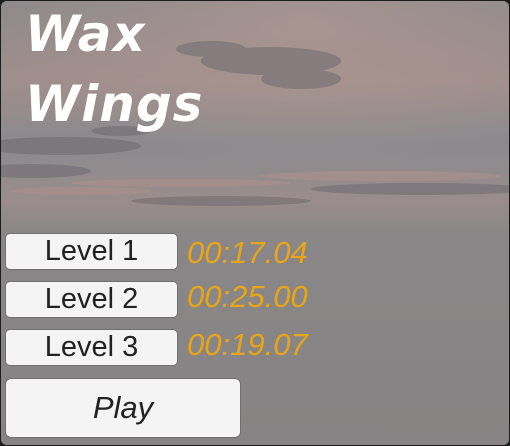 The height and width of the screenshot is (446, 510). Describe the element at coordinates (91, 347) in the screenshot. I see `level-3-button: Level 3` at that location.